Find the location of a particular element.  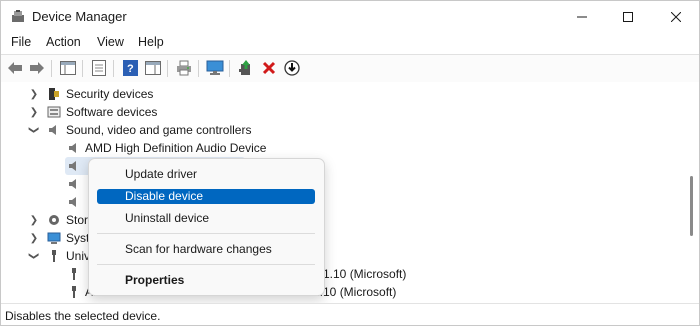

vertical-scrollbar is located at coordinates (692, 191).